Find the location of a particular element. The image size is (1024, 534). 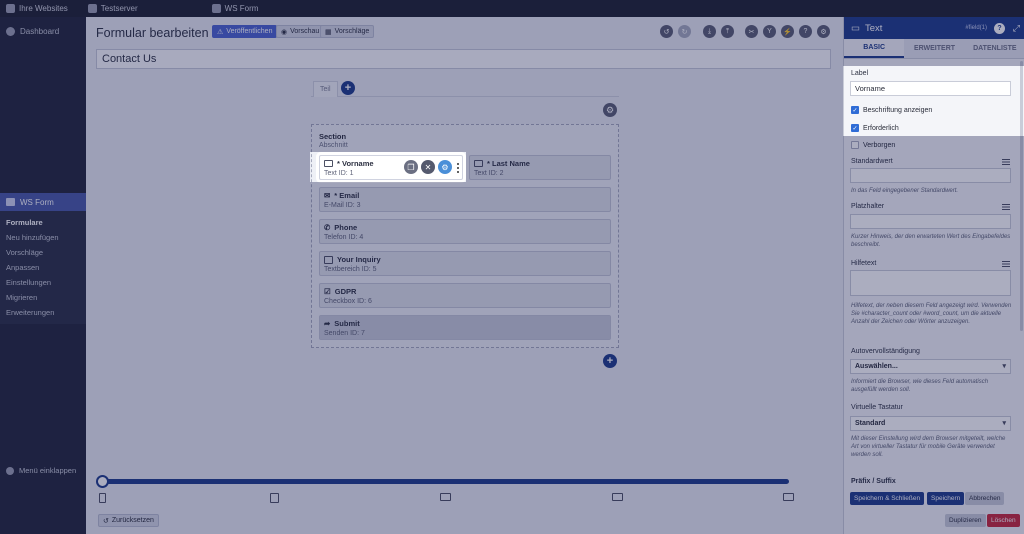

laptop-icon is located at coordinates (445, 497).